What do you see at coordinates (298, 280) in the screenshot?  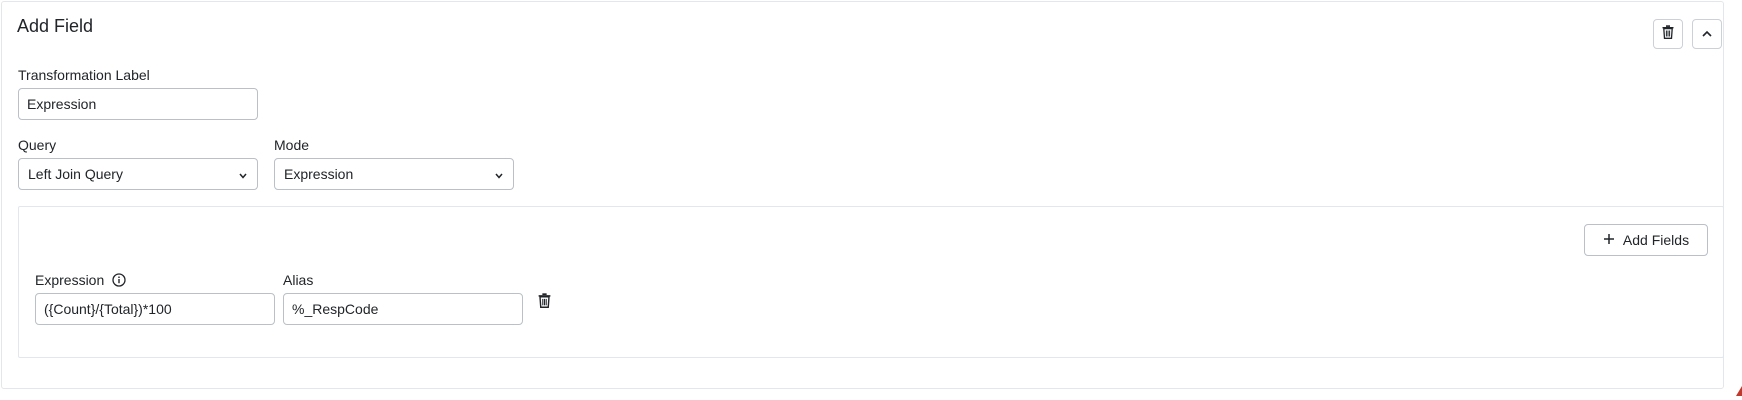 I see `alias-label: Alias` at bounding box center [298, 280].